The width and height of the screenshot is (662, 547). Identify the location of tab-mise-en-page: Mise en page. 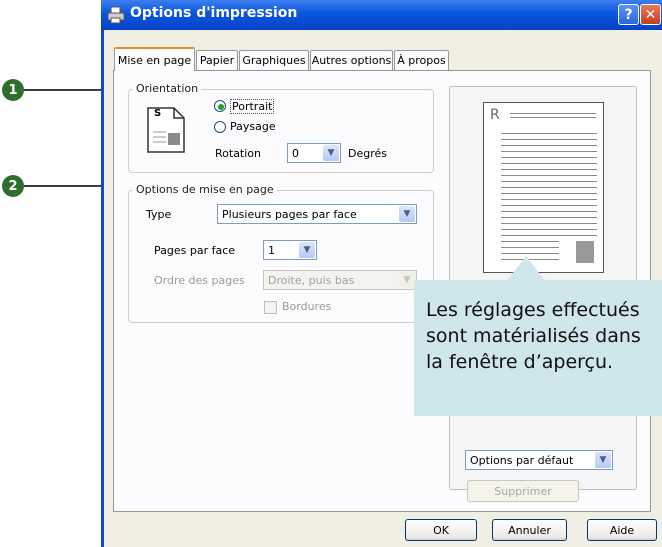
(154, 59).